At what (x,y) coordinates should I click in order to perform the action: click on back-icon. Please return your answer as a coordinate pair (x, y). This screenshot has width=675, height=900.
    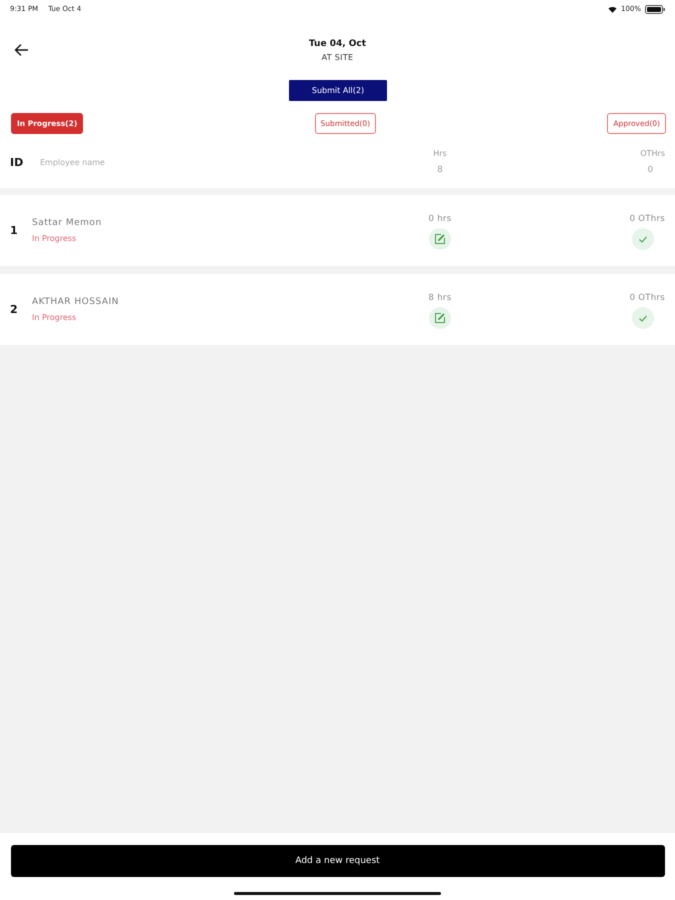
    Looking at the image, I should click on (21, 50).